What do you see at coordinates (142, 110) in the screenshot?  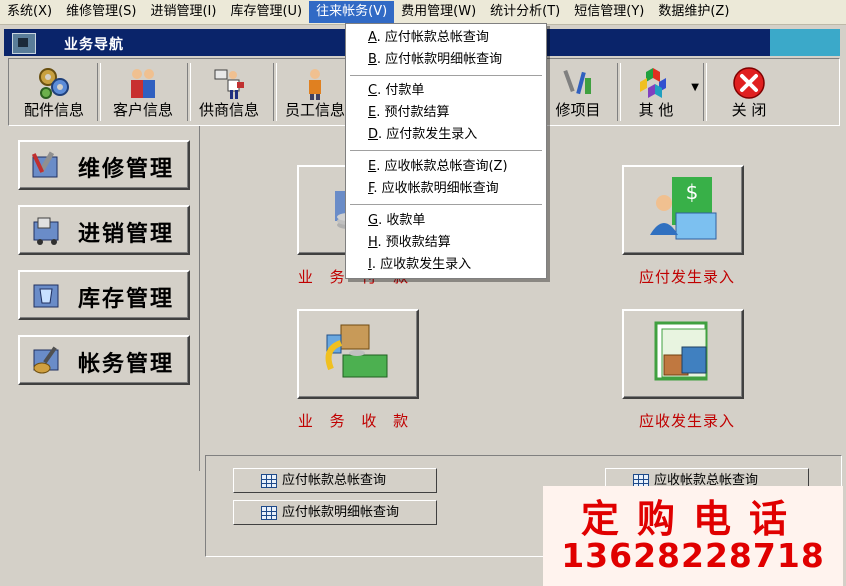 I see `toolbar-label: 客户信息` at bounding box center [142, 110].